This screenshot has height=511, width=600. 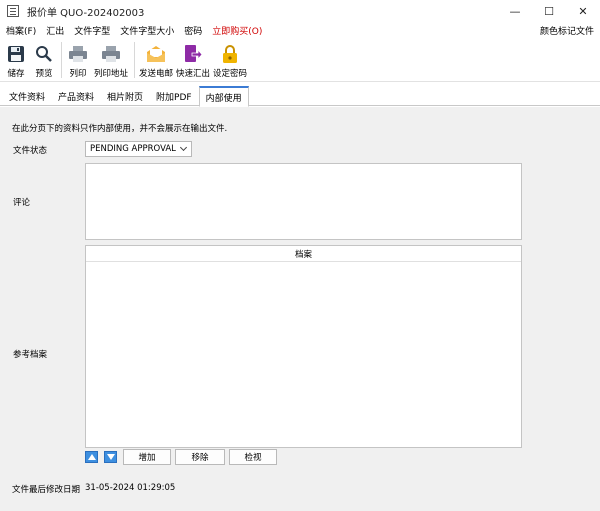 I want to click on move-up-button, so click(x=91, y=457).